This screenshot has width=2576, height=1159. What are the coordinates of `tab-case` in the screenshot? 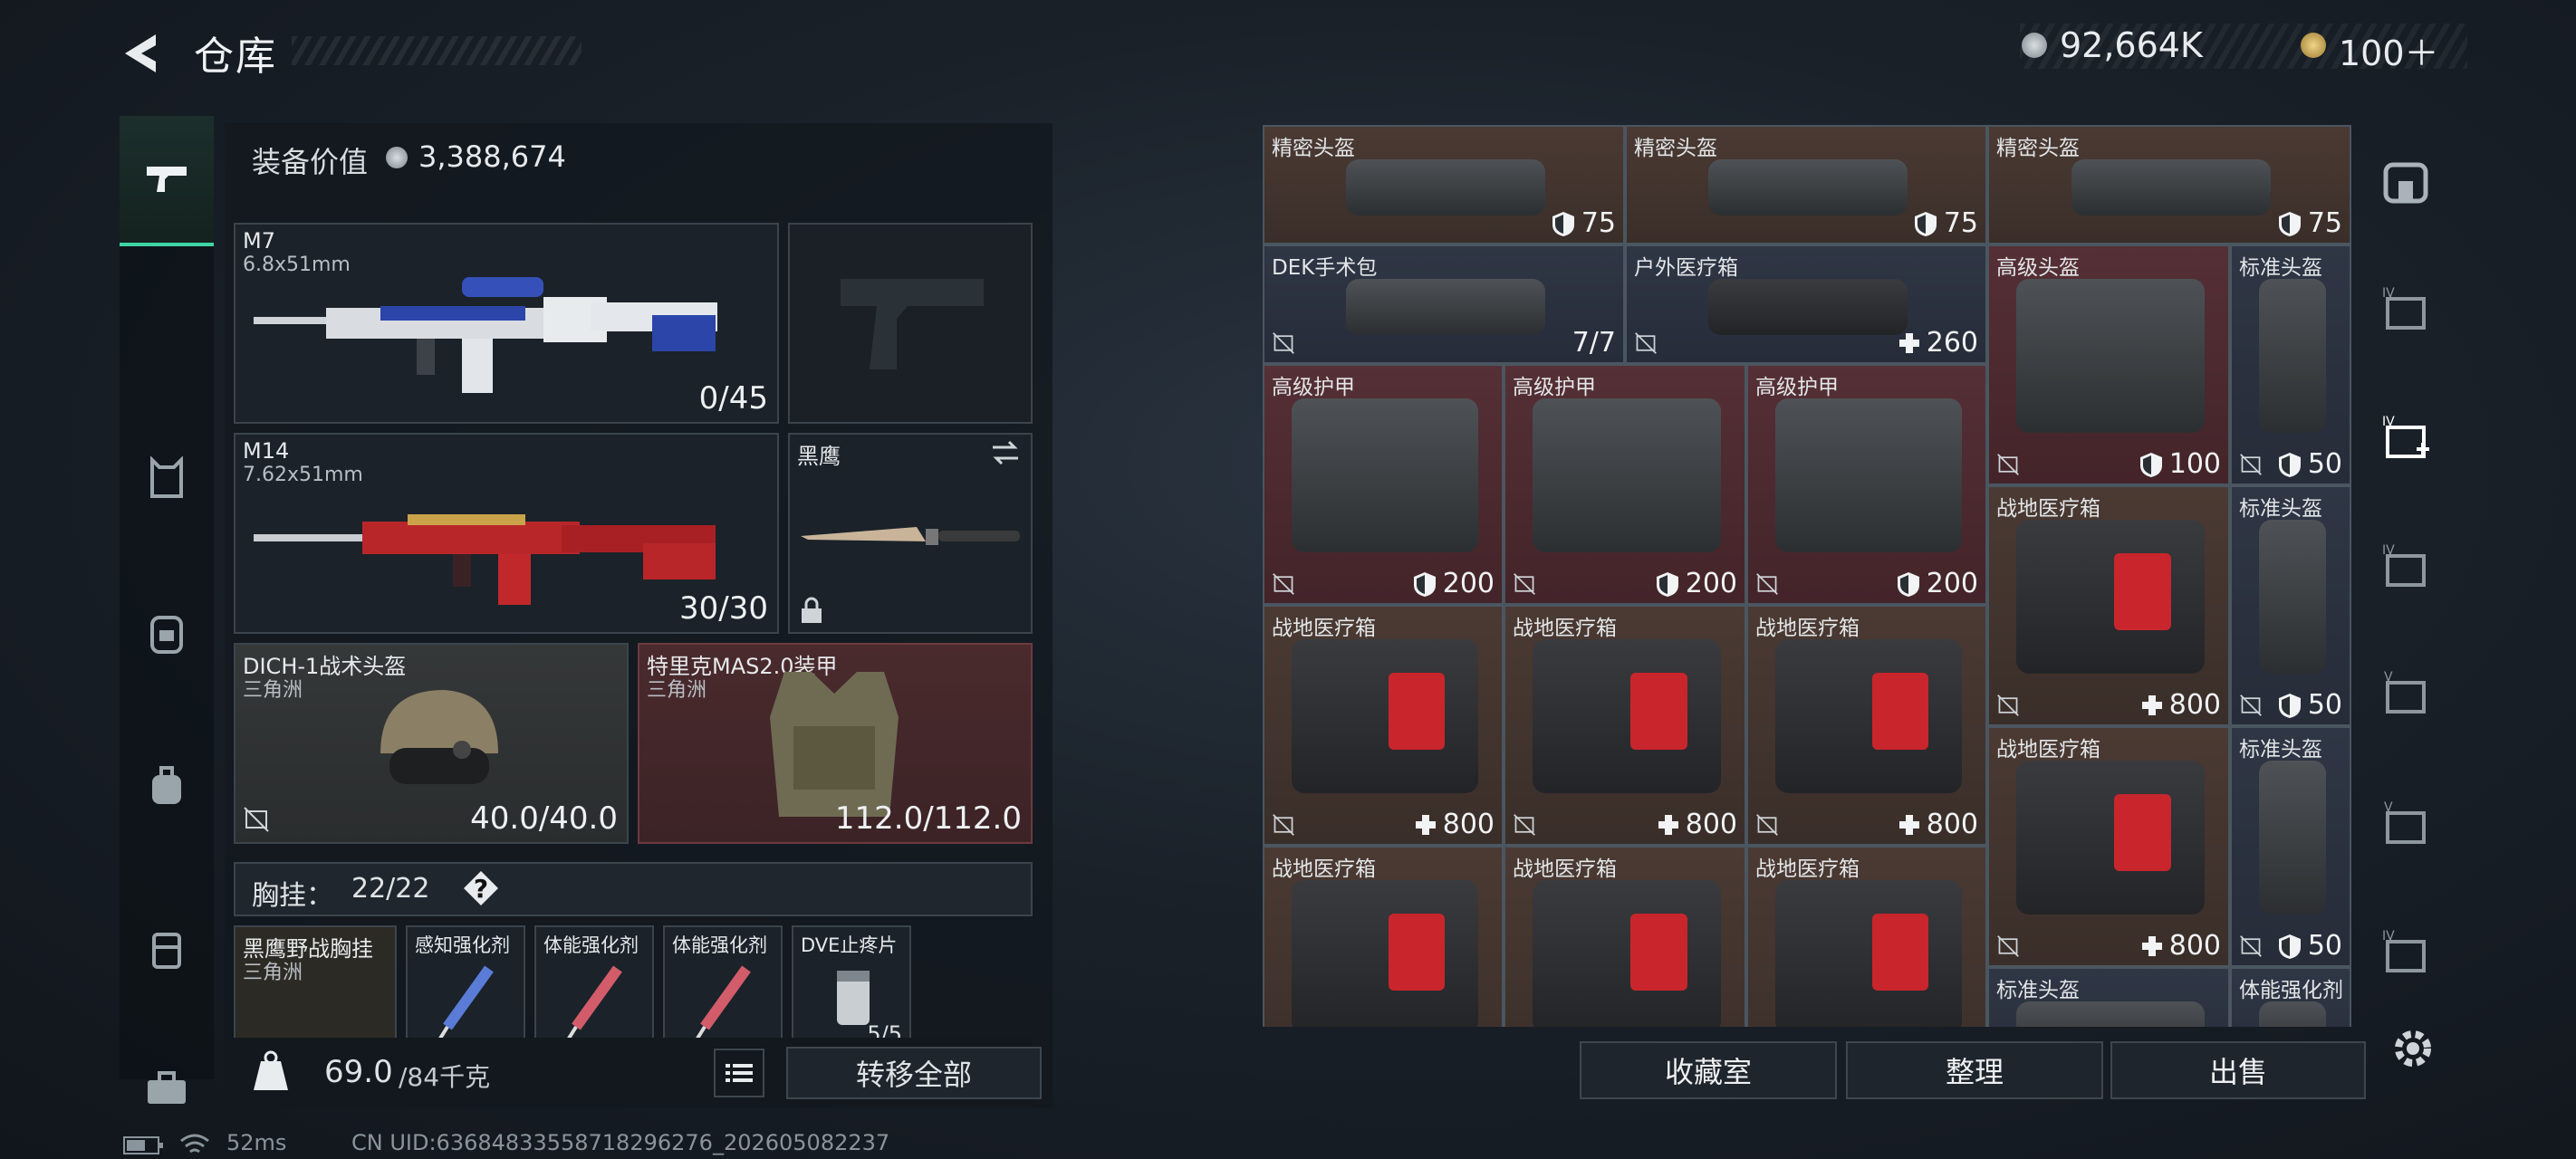 It's located at (167, 949).